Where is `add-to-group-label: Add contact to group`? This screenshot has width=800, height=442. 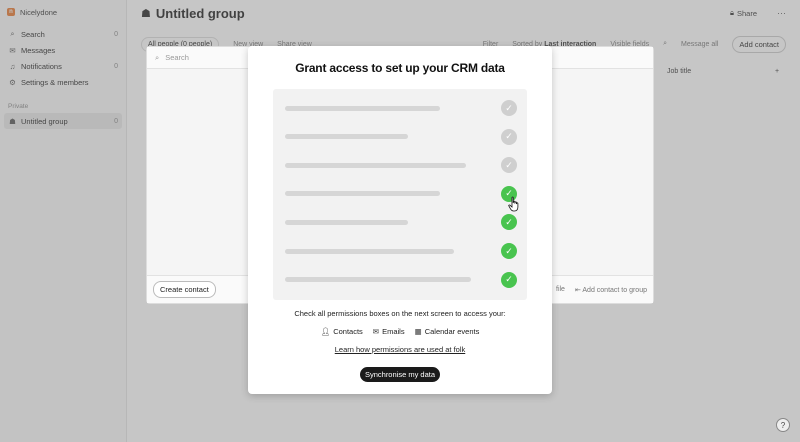
add-to-group-label: Add contact to group is located at coordinates (614, 290).